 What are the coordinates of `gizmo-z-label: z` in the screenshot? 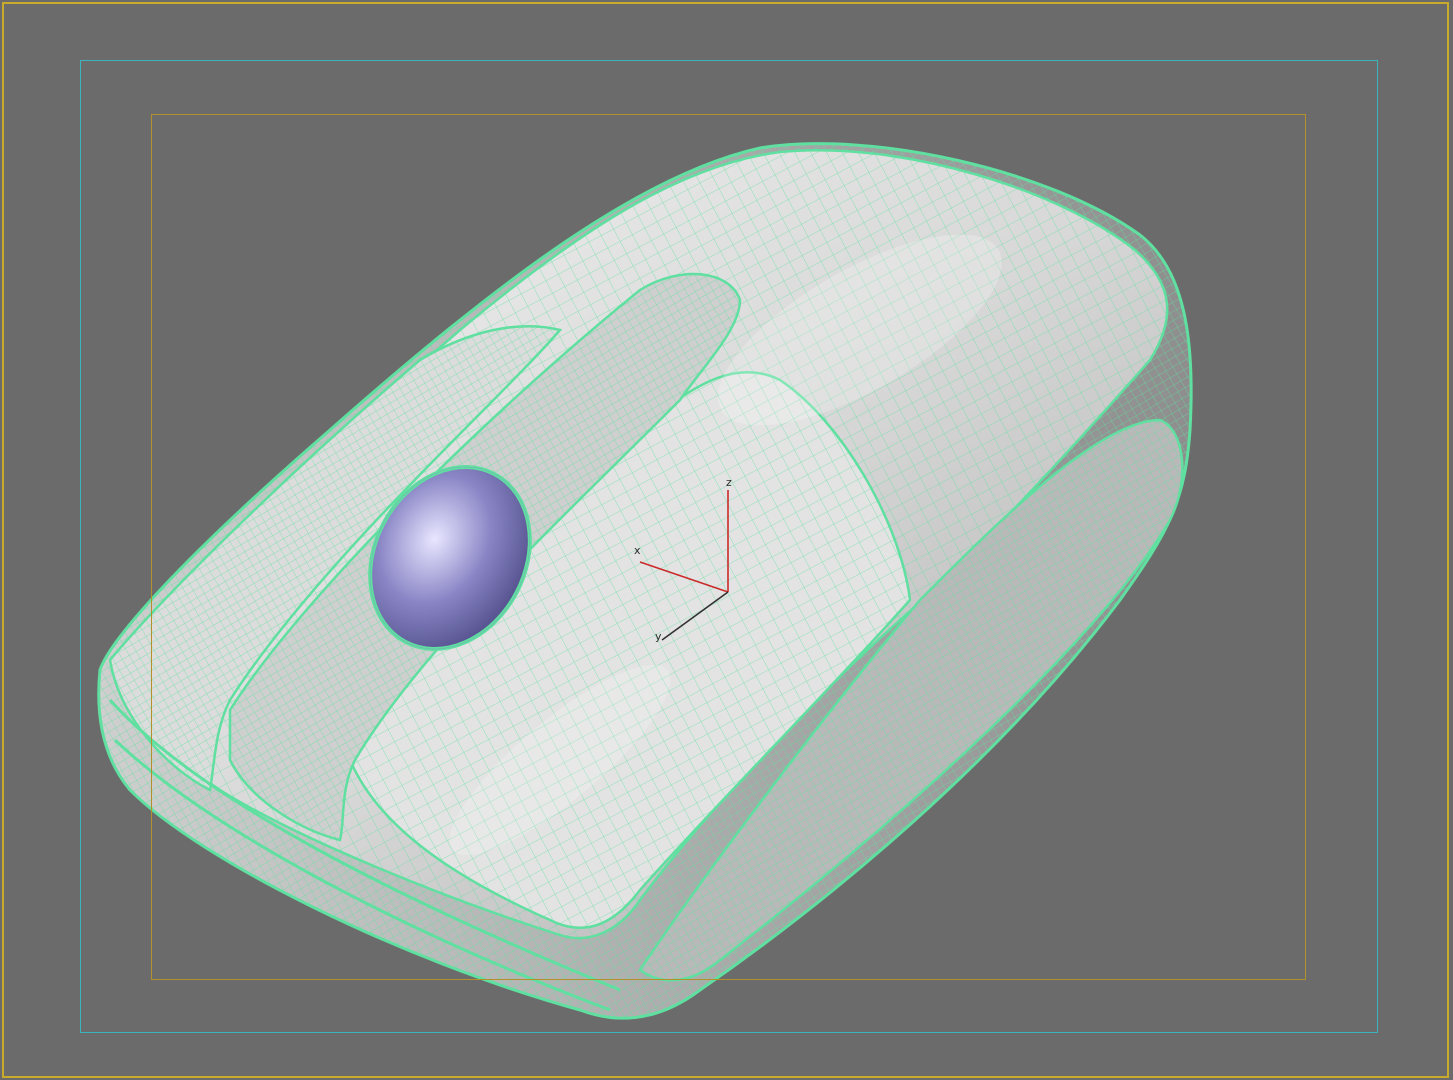 It's located at (729, 482).